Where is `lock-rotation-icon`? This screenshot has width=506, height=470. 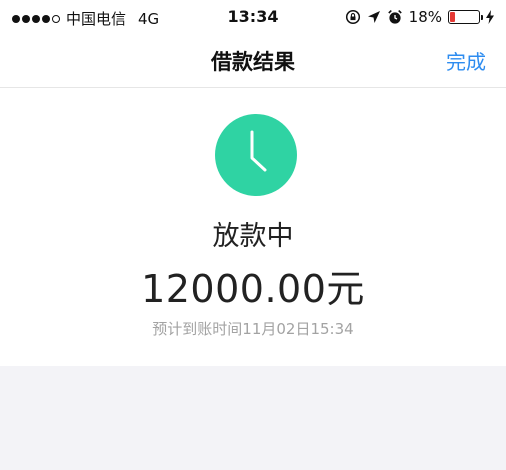 lock-rotation-icon is located at coordinates (352, 17).